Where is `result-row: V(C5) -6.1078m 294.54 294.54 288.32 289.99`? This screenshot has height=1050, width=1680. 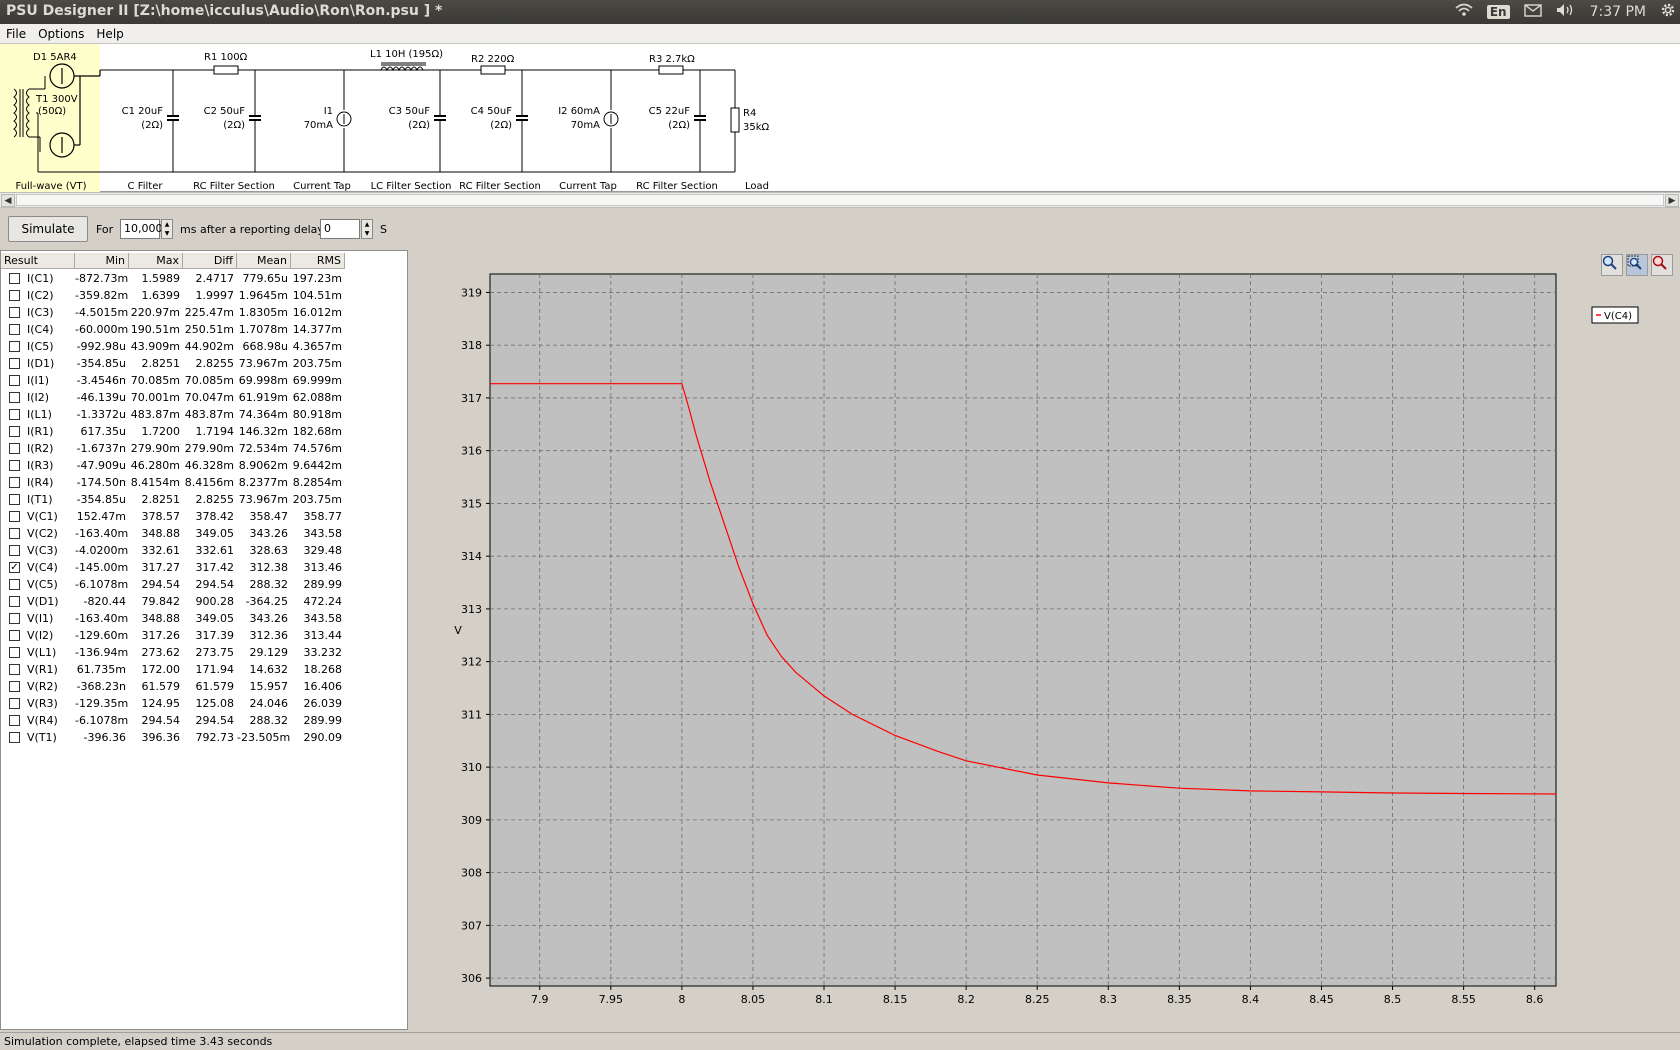
result-row: V(C5) -6.1078m 294.54 294.54 288.32 289.99 is located at coordinates (173, 584).